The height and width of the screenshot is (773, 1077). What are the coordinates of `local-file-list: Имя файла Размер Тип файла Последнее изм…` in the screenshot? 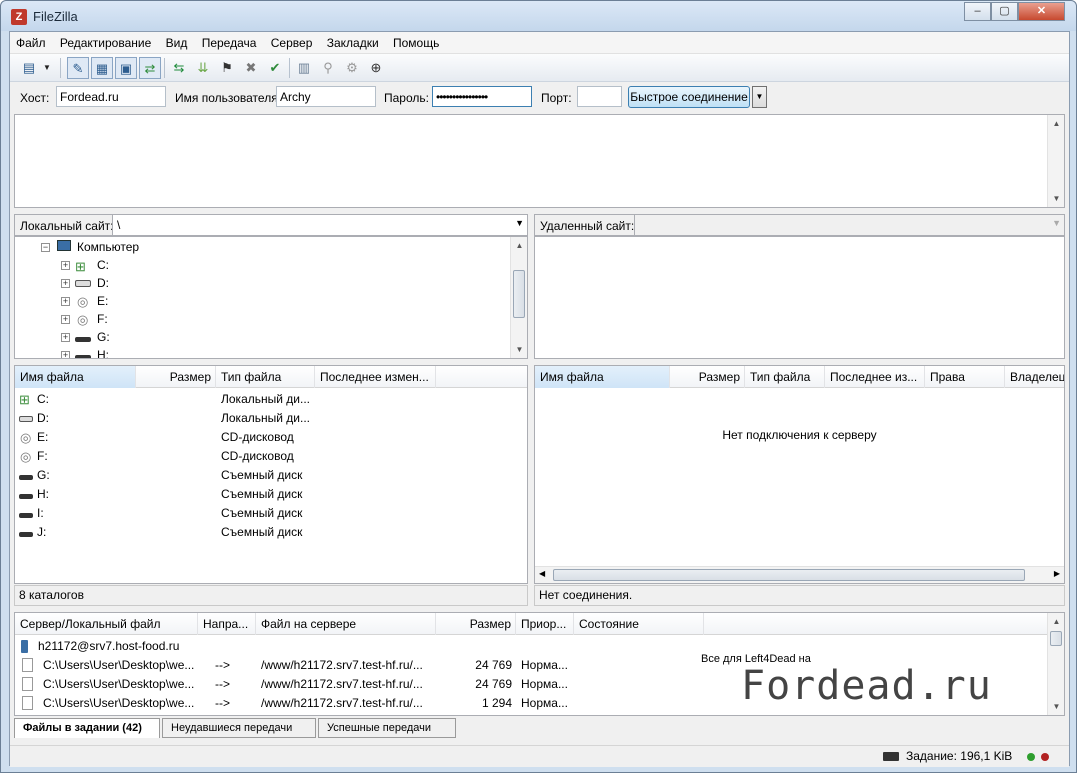 It's located at (271, 474).